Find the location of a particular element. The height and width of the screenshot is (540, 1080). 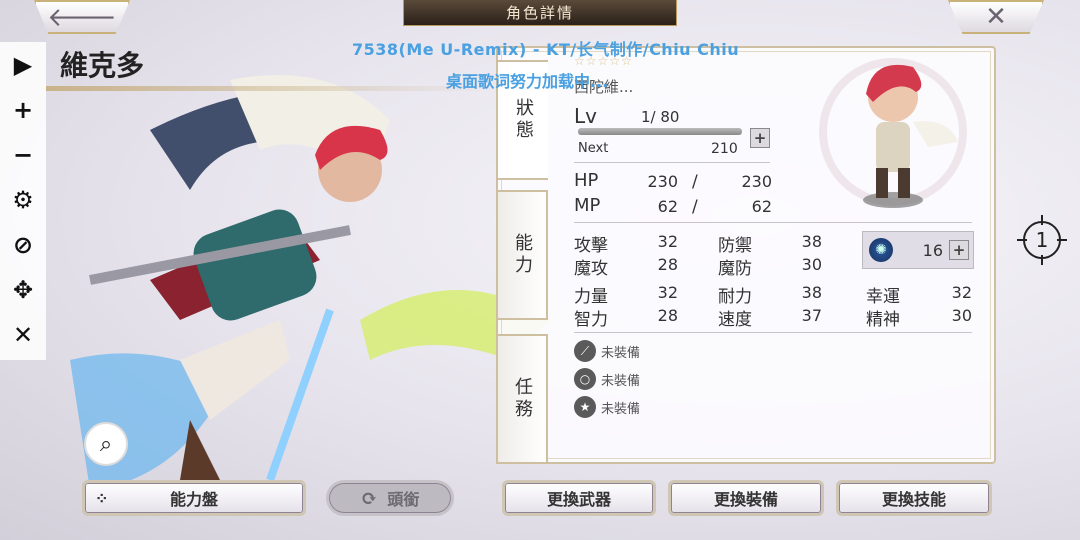

next-value: 210 is located at coordinates (724, 149).